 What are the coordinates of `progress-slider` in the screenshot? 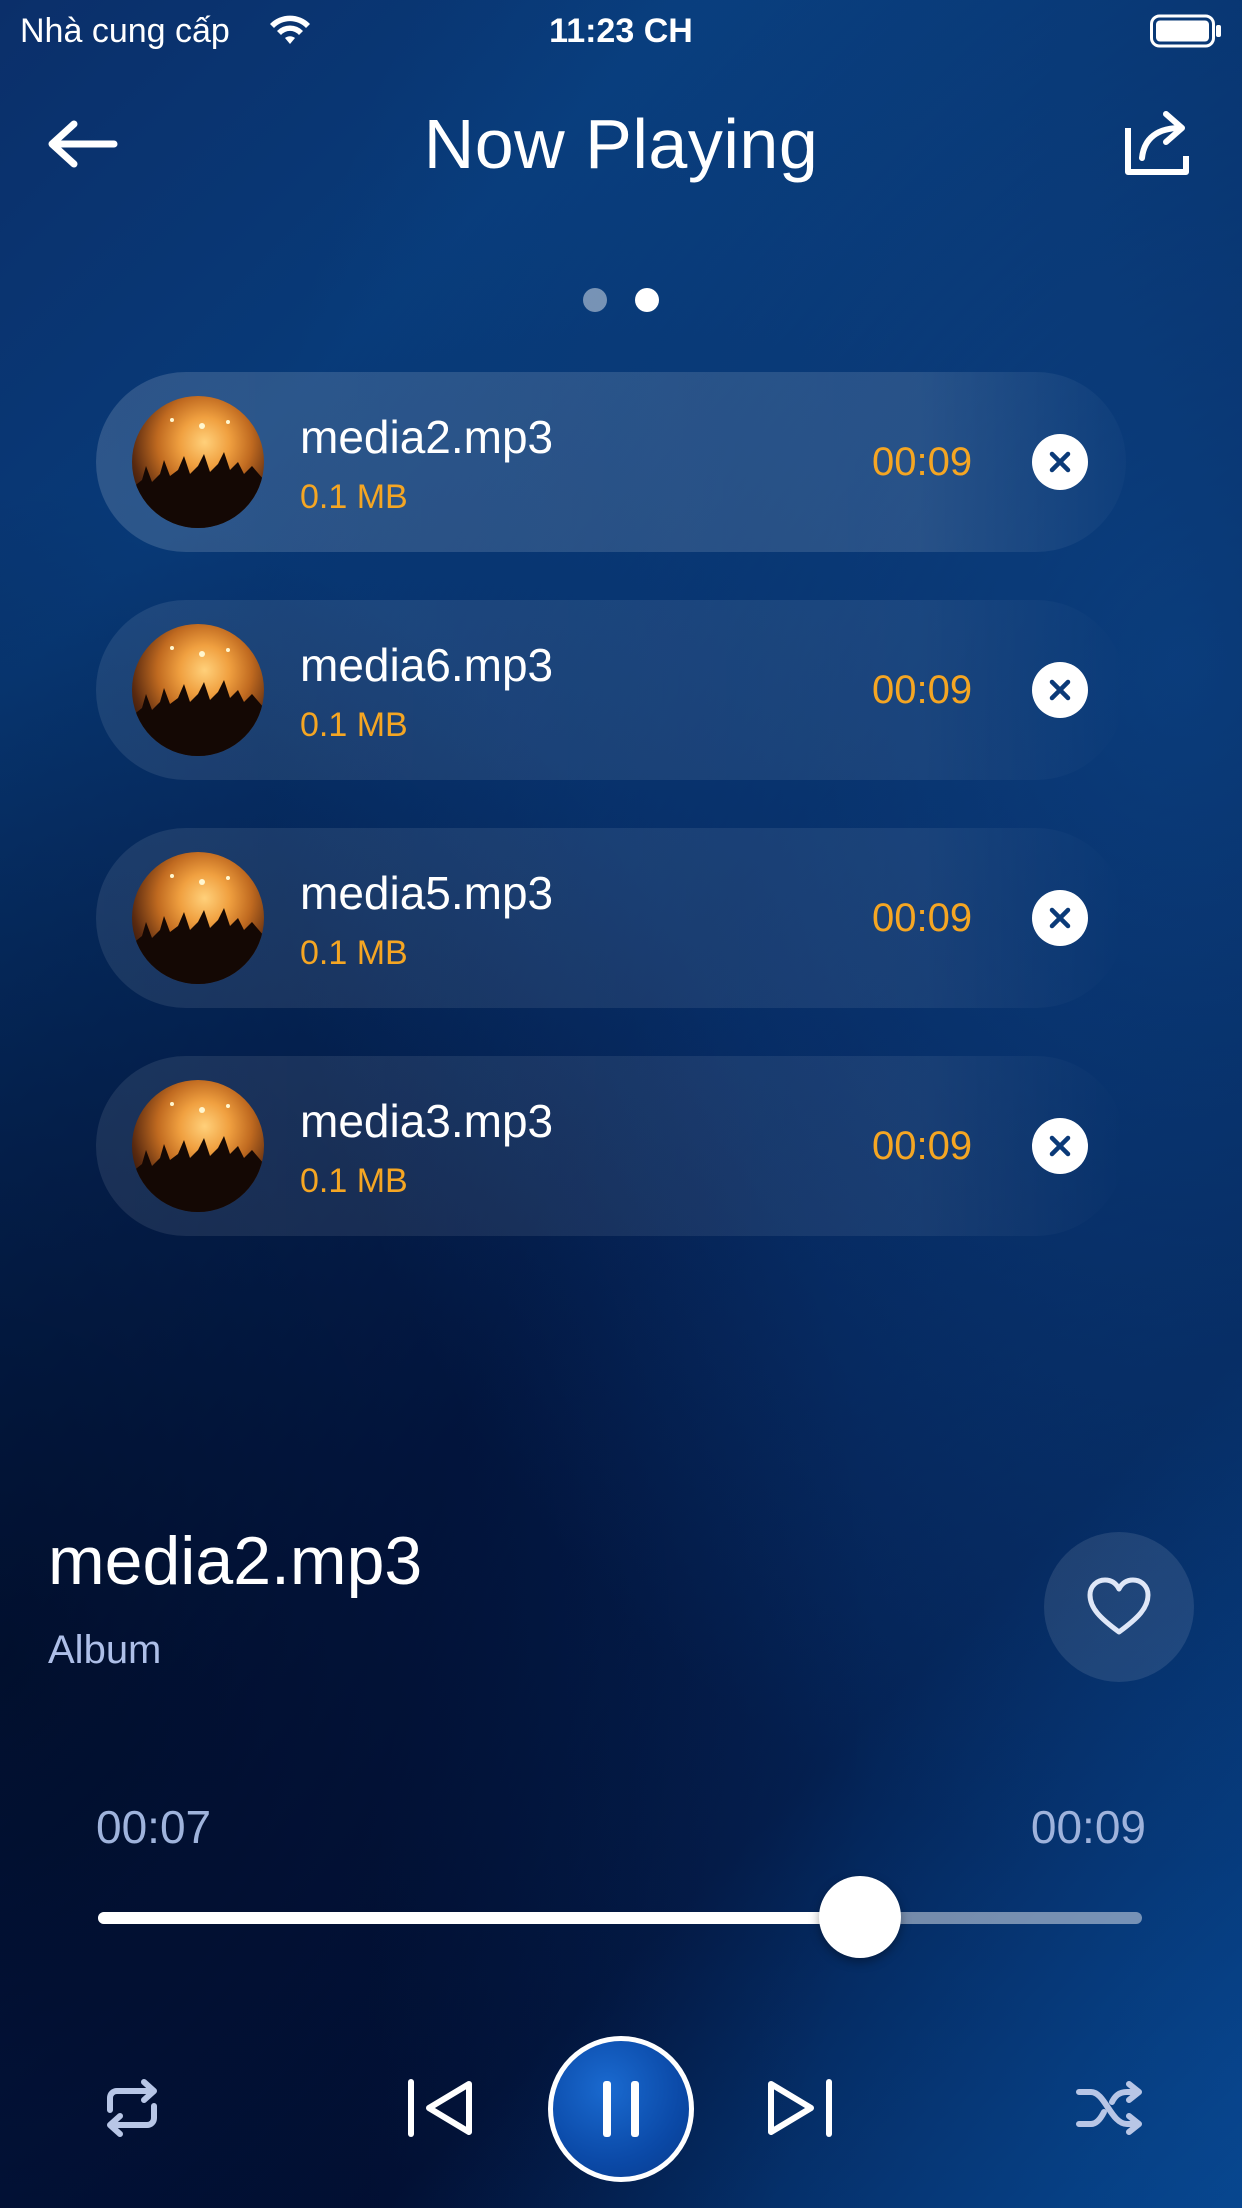 It's located at (620, 1917).